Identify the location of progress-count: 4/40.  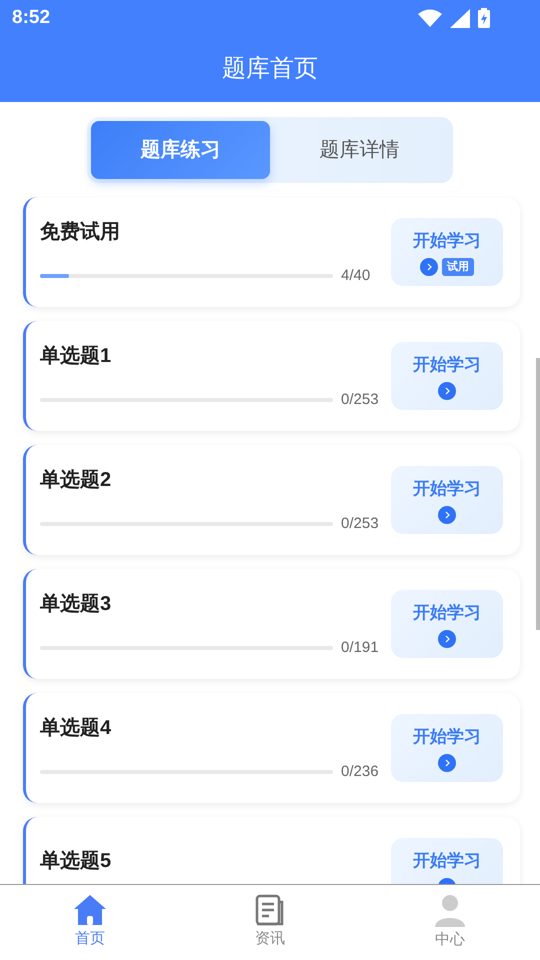
(356, 276).